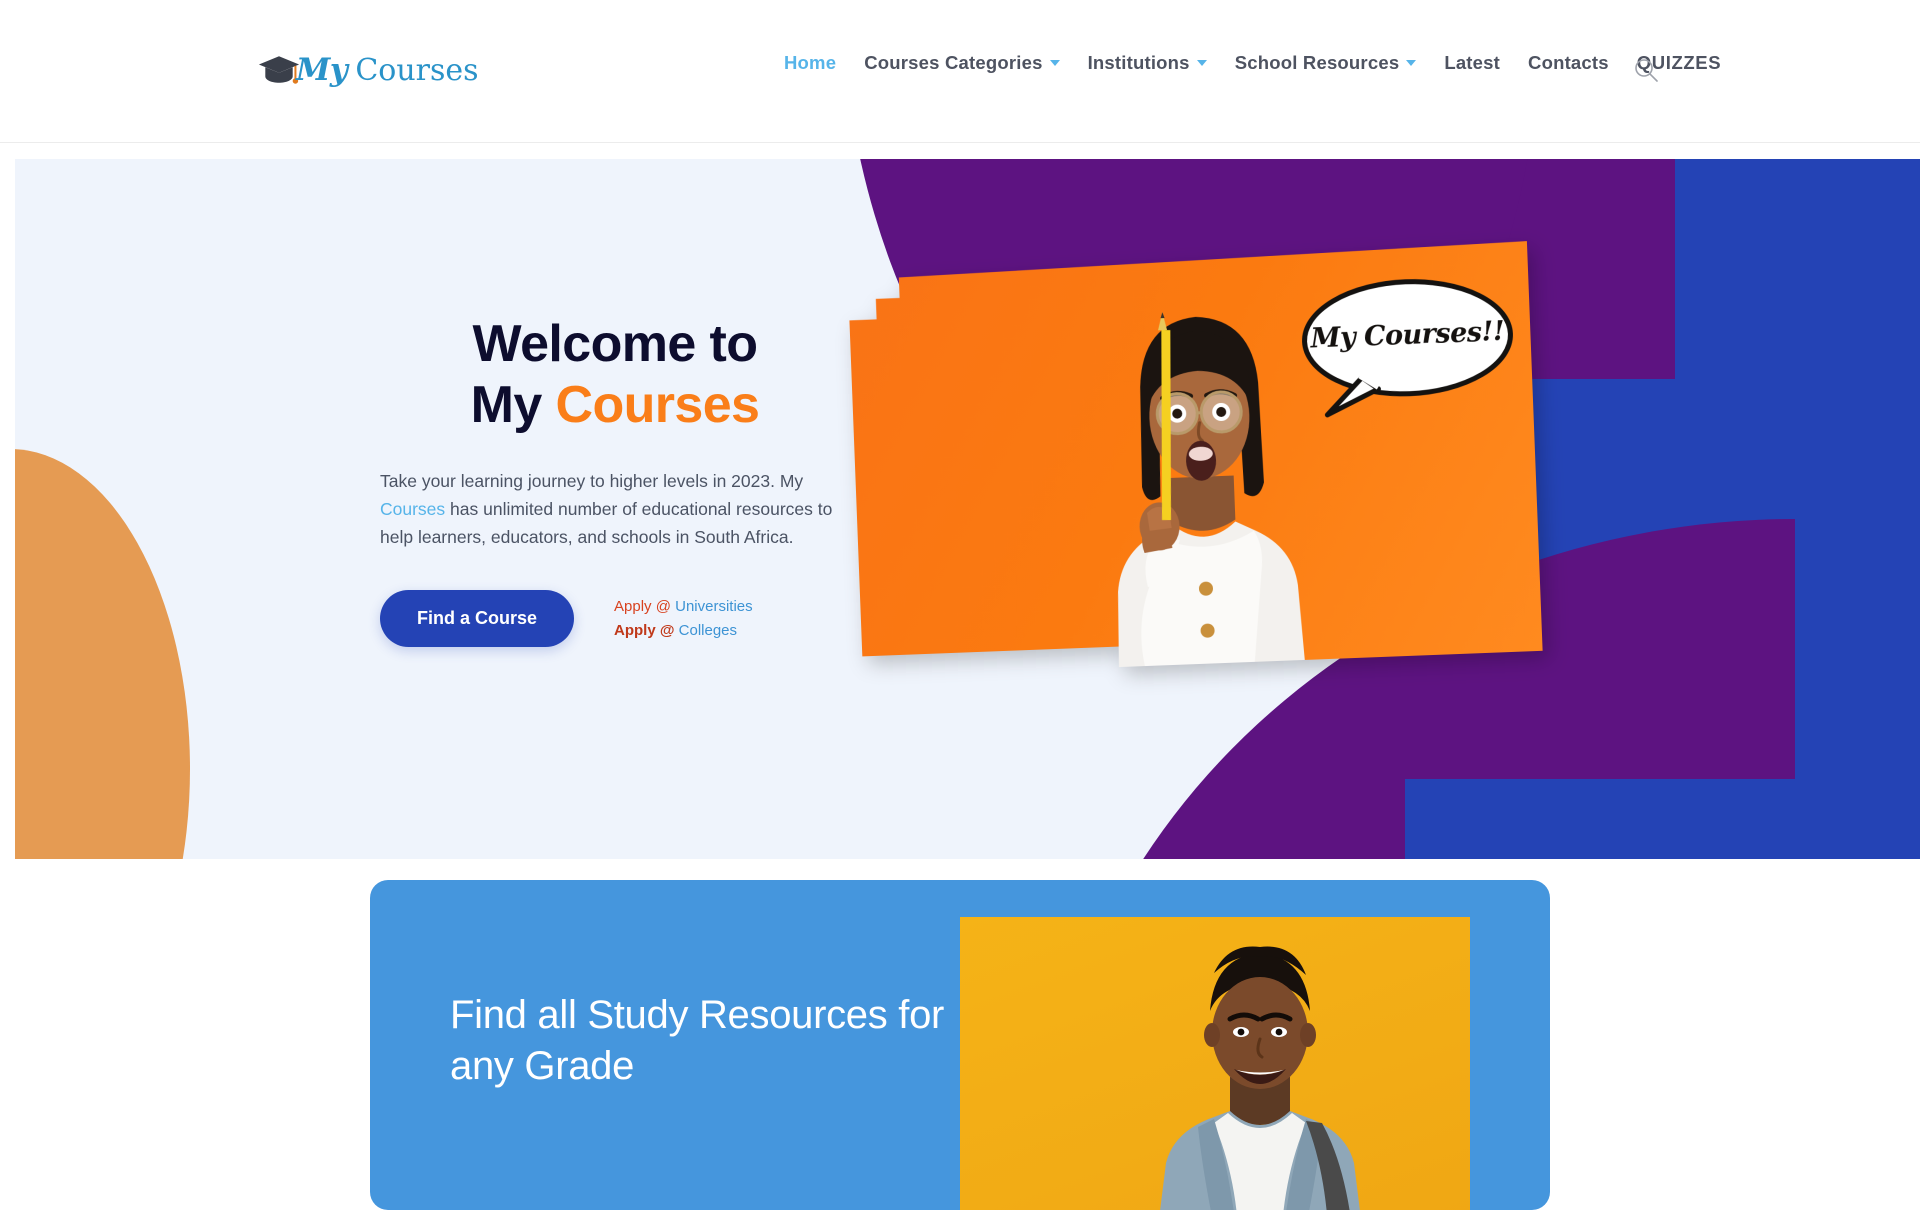 This screenshot has height=1210, width=1920. I want to click on site-logo: My Courses, so click(368, 65).